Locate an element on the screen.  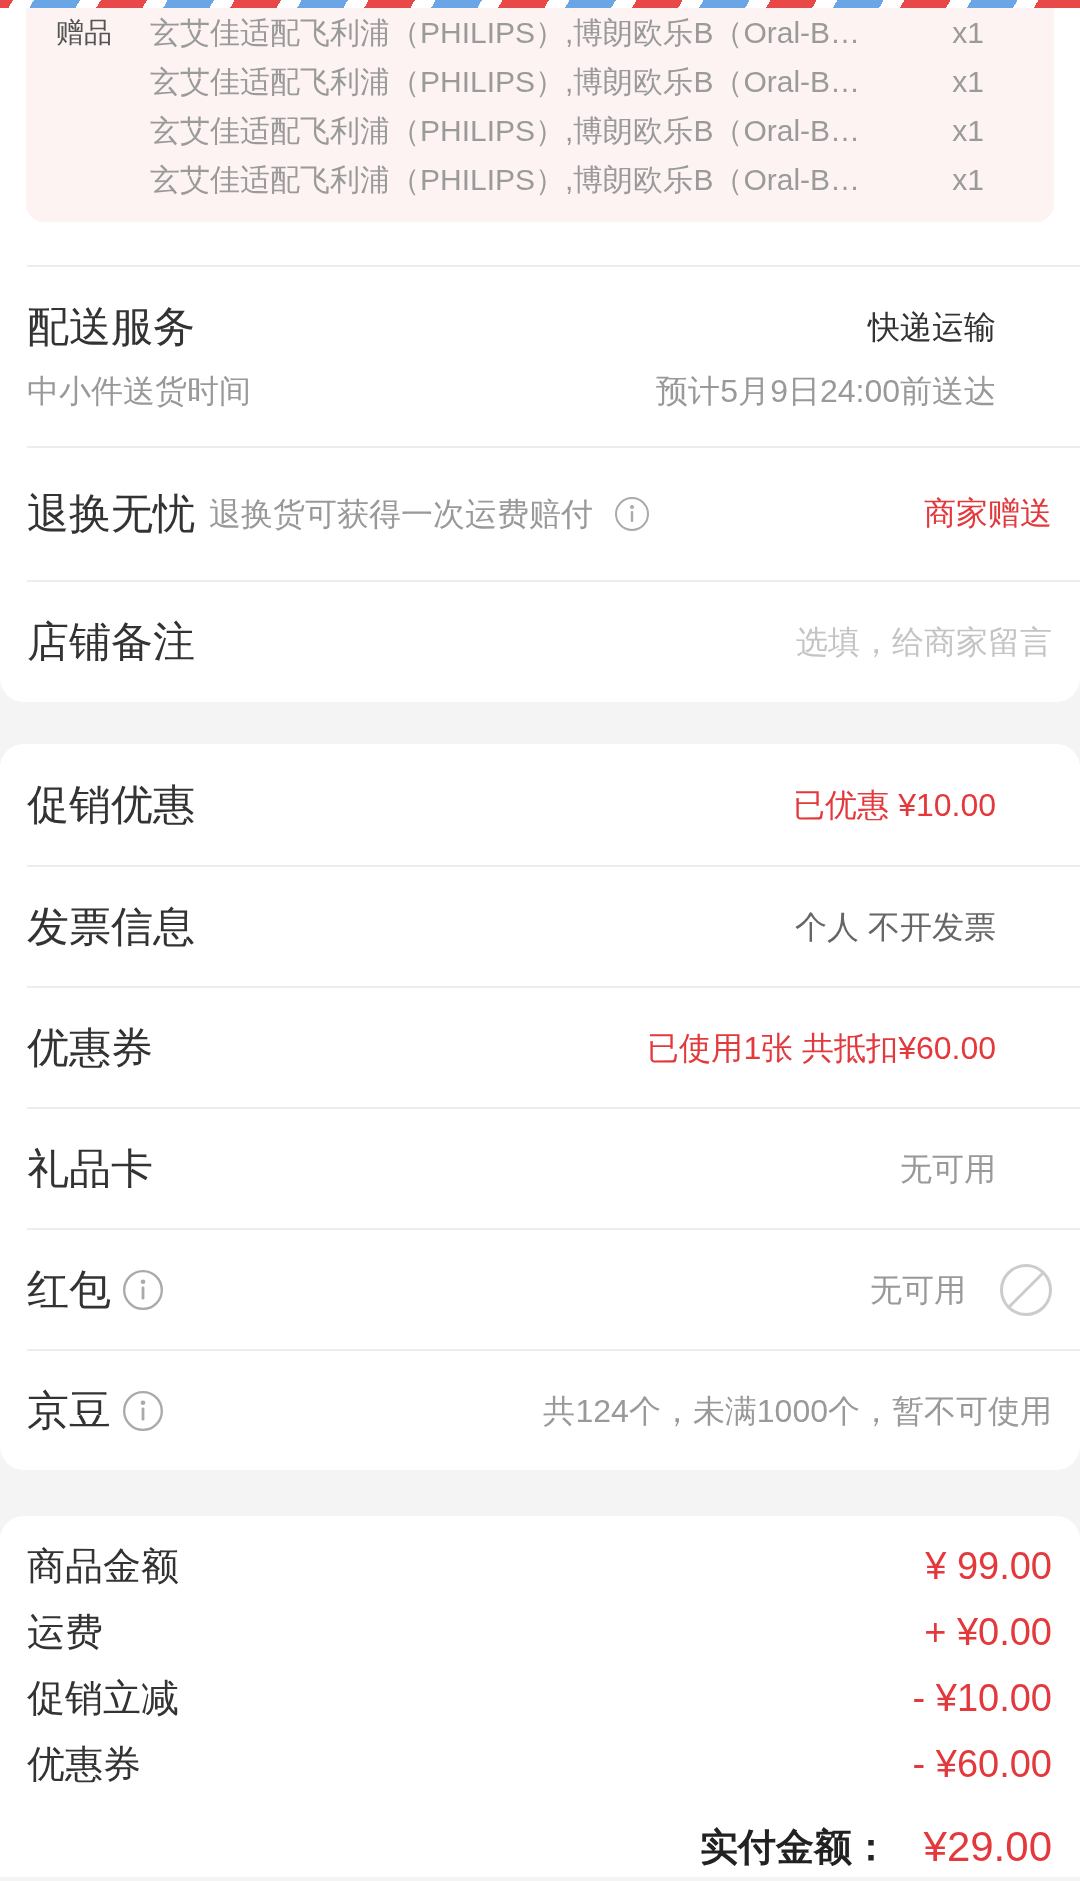
row-value: 个人 不开发票 is located at coordinates (895, 926).